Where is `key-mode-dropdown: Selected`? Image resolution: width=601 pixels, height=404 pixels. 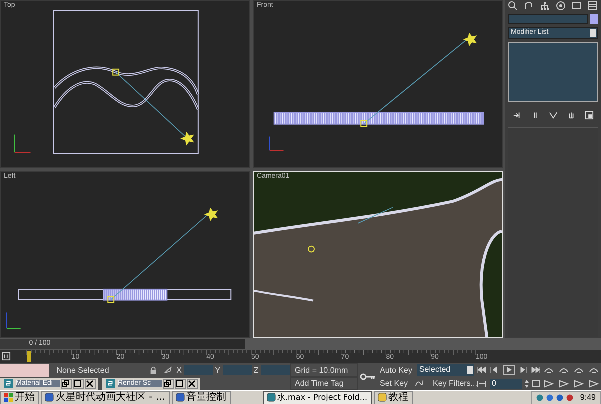
key-mode-dropdown: Selected is located at coordinates (445, 370).